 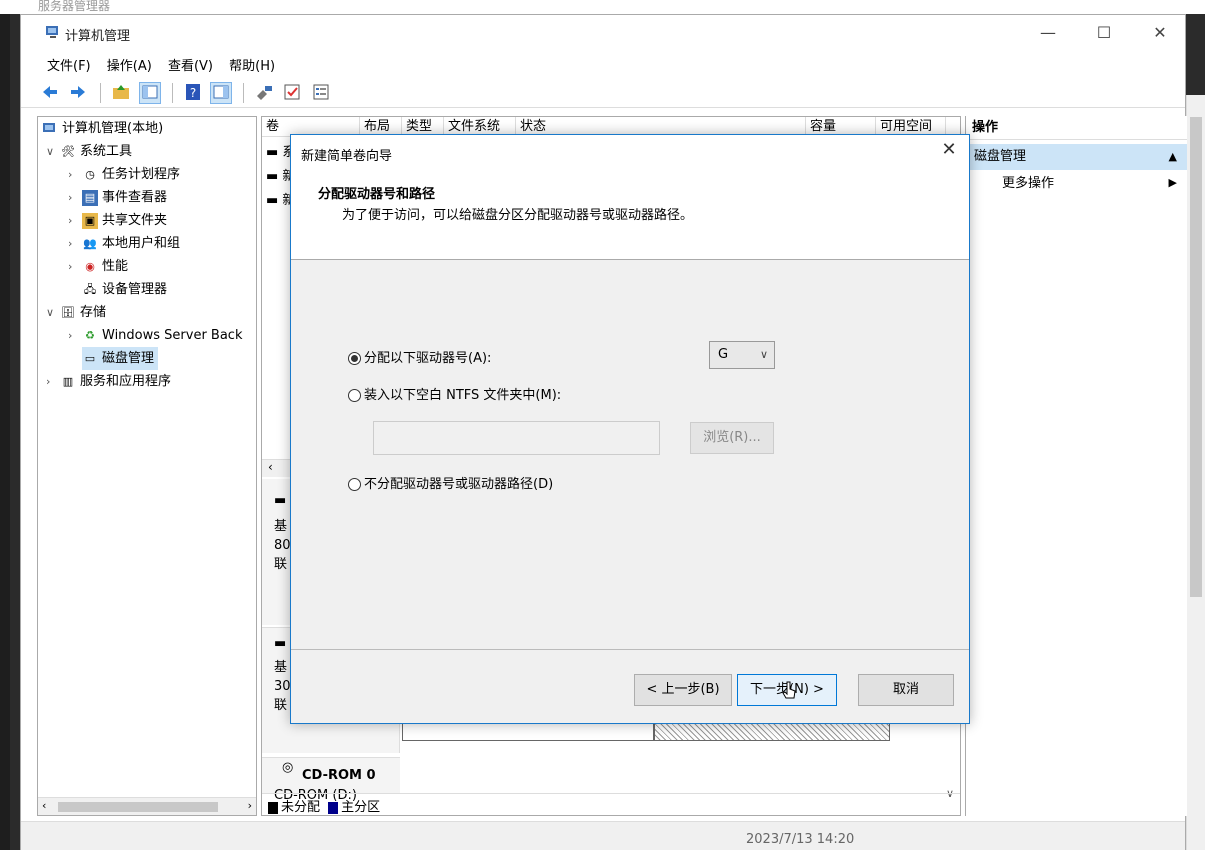 What do you see at coordinates (190, 64) in the screenshot?
I see `menu-view: 查看(V)` at bounding box center [190, 64].